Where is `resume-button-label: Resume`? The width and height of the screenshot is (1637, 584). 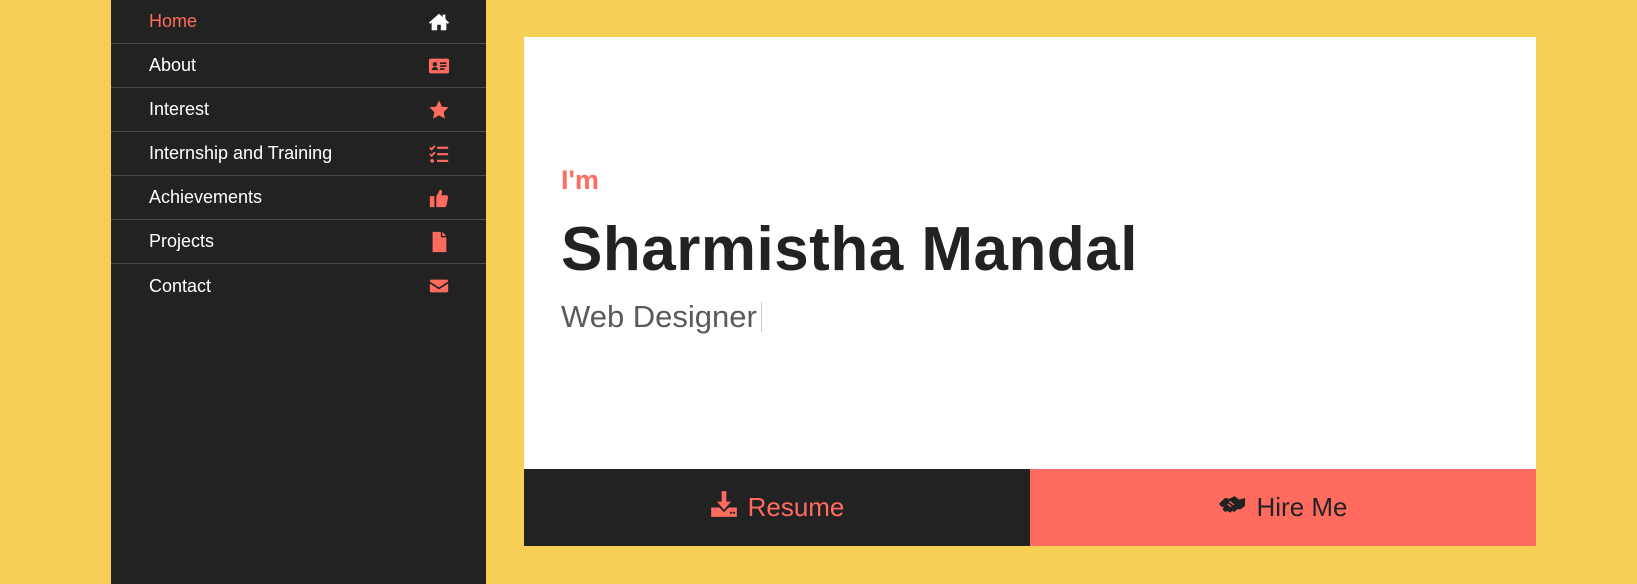
resume-button-label: Resume is located at coordinates (796, 507).